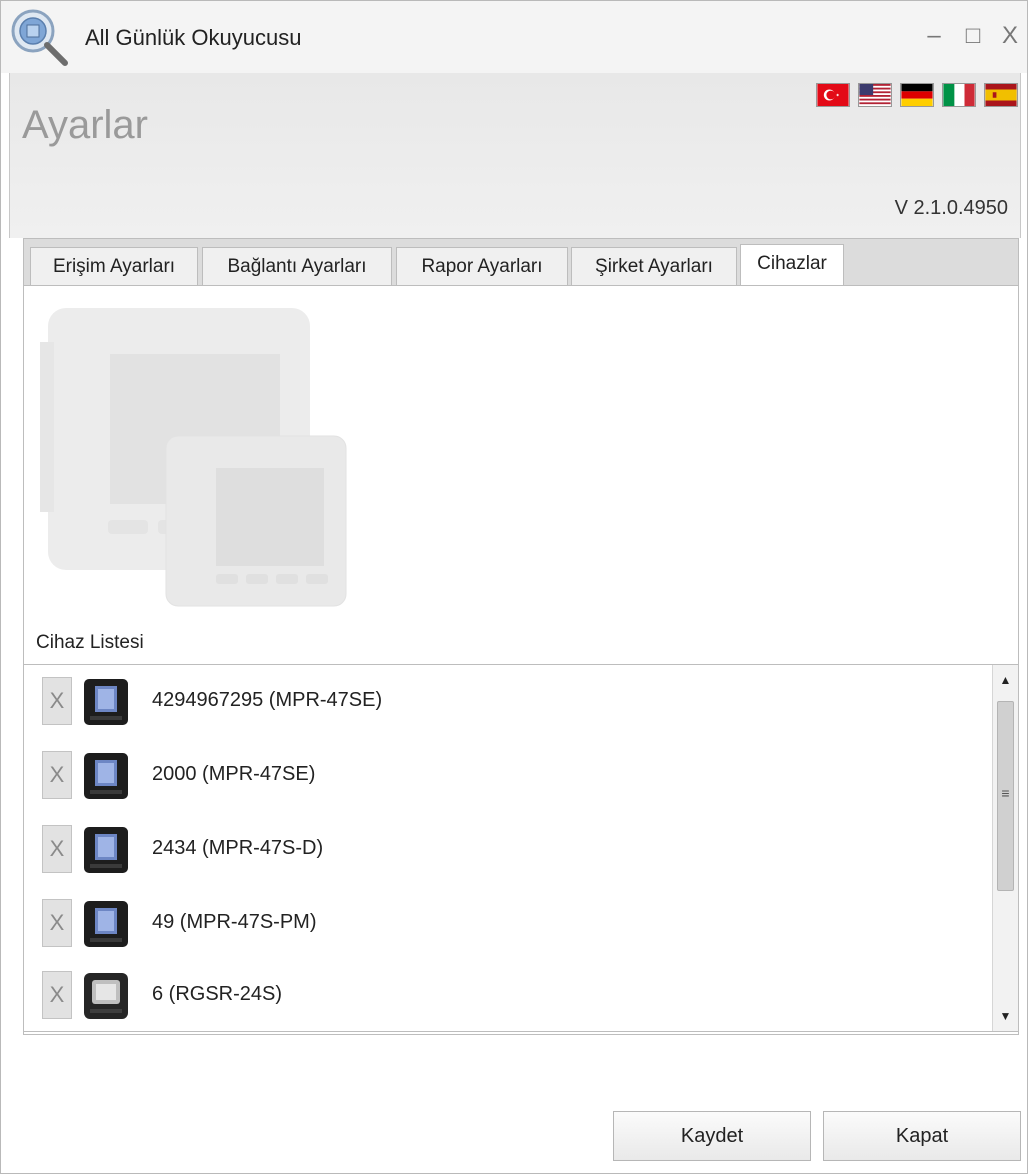 The image size is (1028, 1174). I want to click on language-selector, so click(917, 95).